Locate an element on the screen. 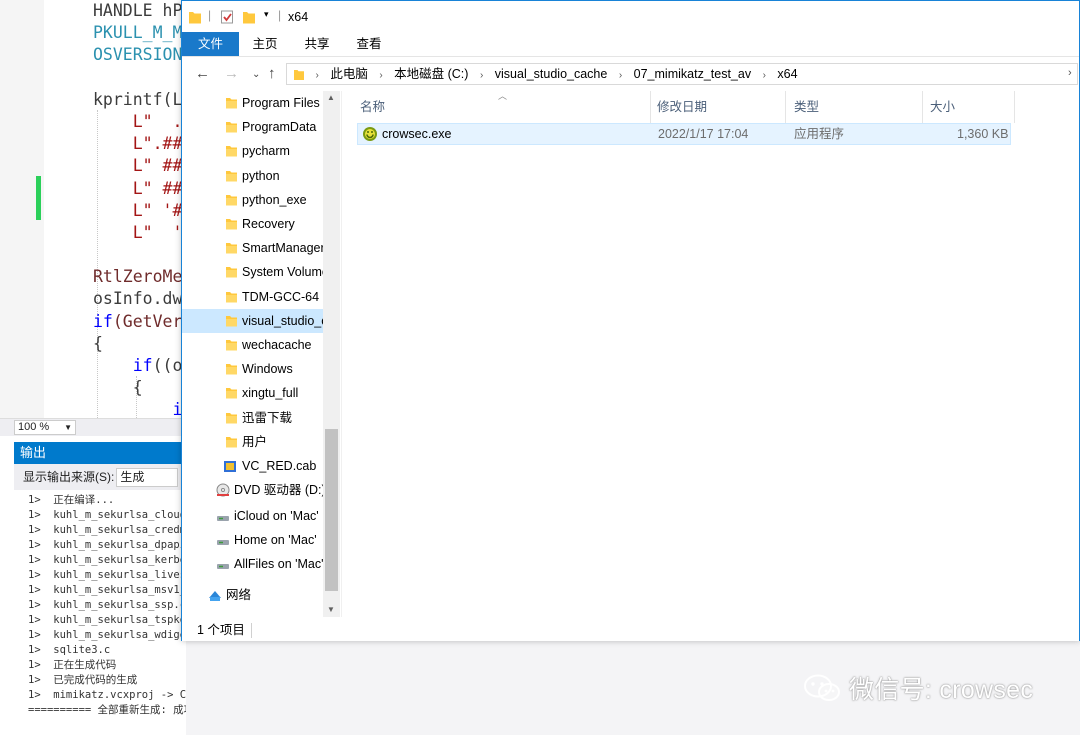 The image size is (1080, 735). code-token: OSVERSION is located at coordinates (138, 55).